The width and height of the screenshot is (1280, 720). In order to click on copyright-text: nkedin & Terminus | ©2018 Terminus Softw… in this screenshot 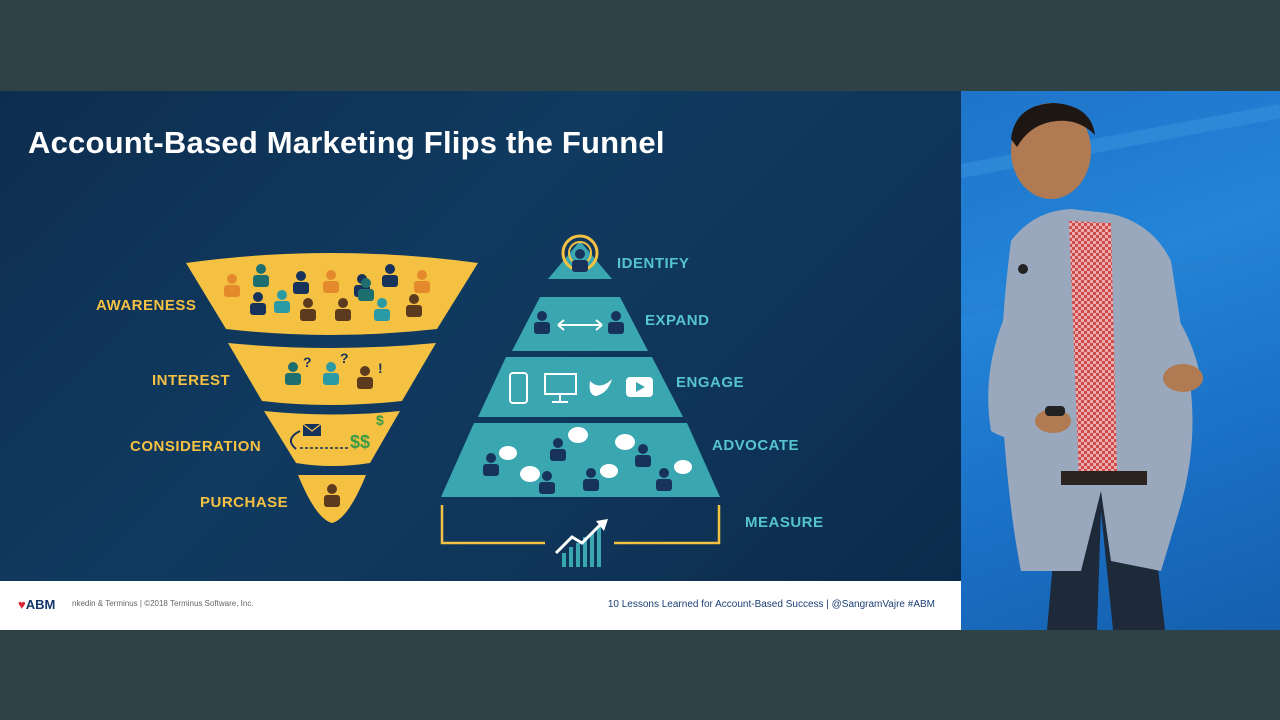, I will do `click(163, 603)`.